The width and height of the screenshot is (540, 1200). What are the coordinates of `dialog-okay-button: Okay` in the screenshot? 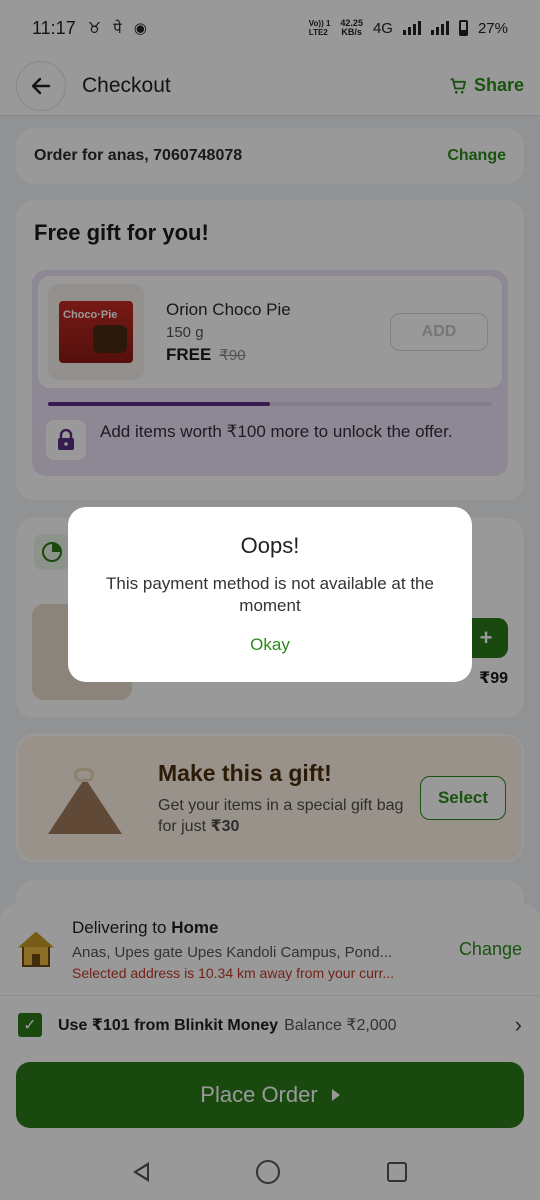 It's located at (270, 645).